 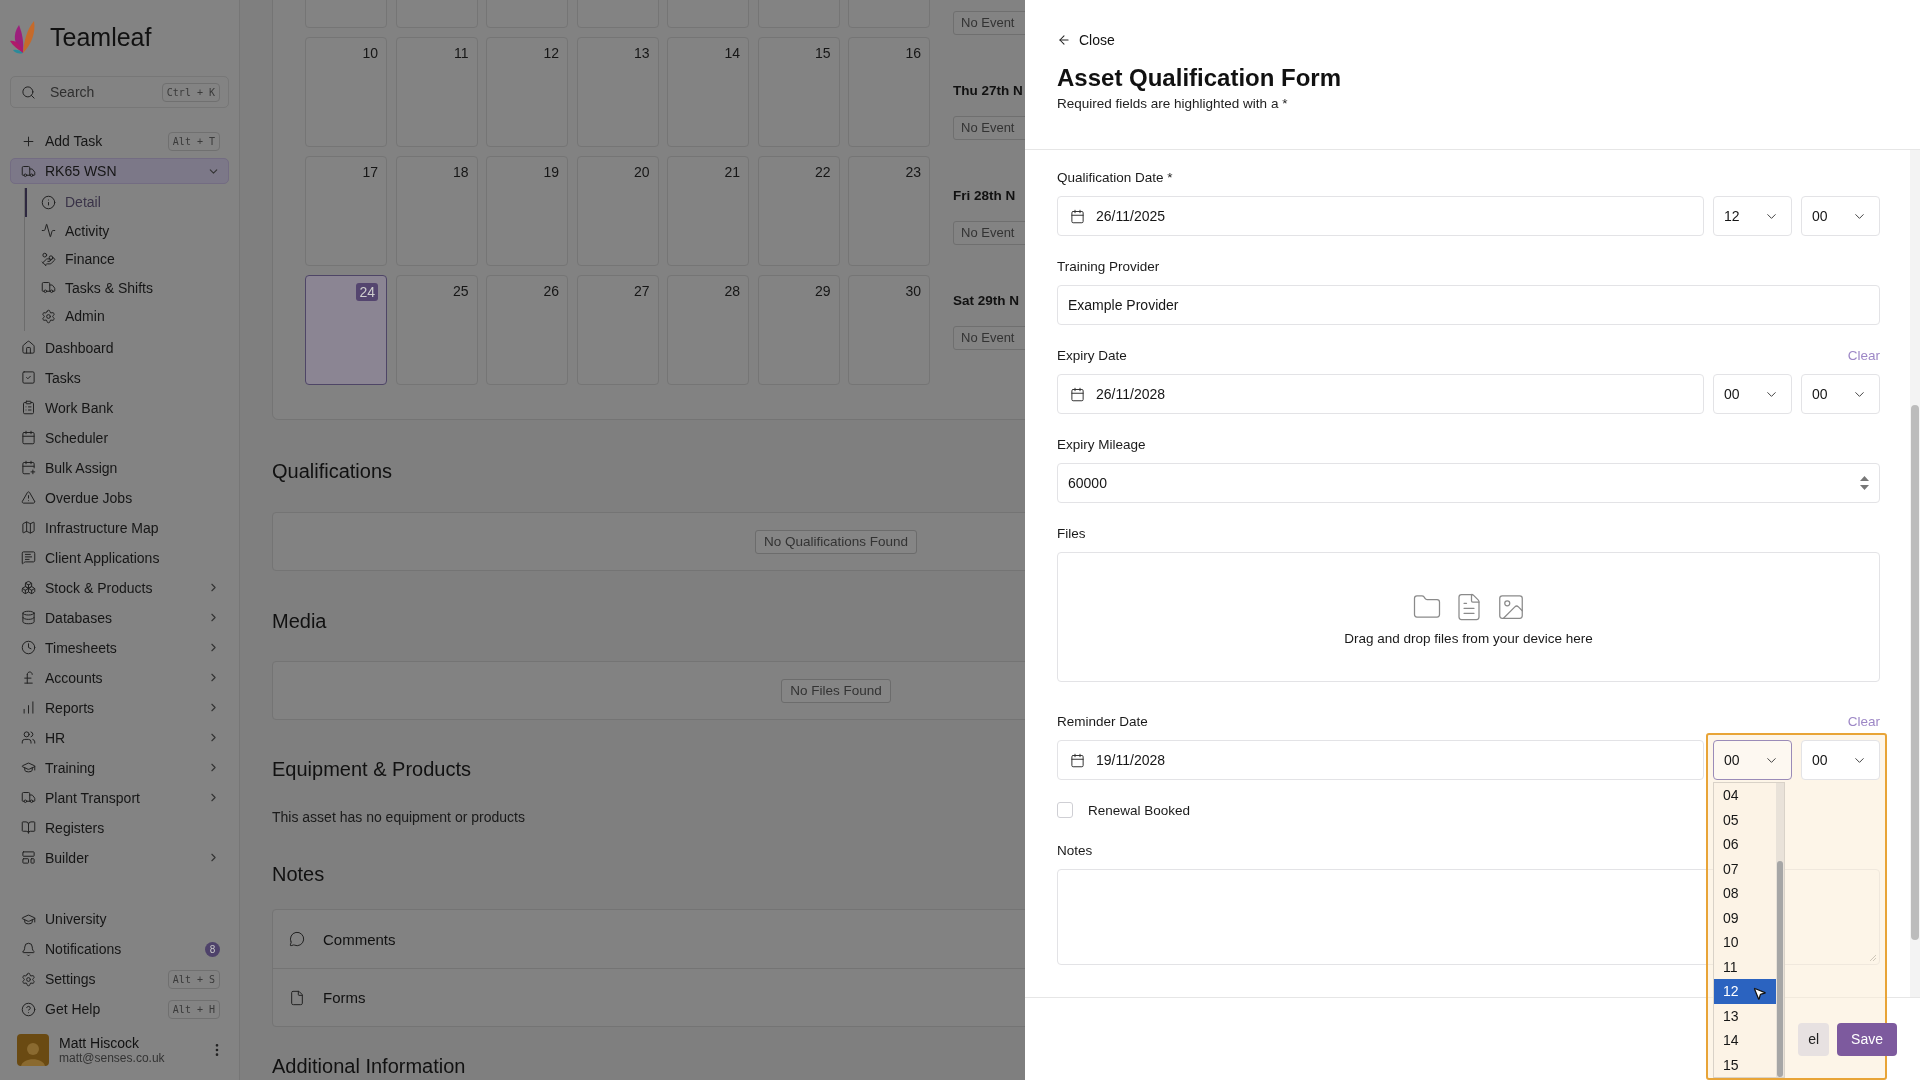 What do you see at coordinates (889, 330) in the screenshot?
I see `calendar-cell: 30` at bounding box center [889, 330].